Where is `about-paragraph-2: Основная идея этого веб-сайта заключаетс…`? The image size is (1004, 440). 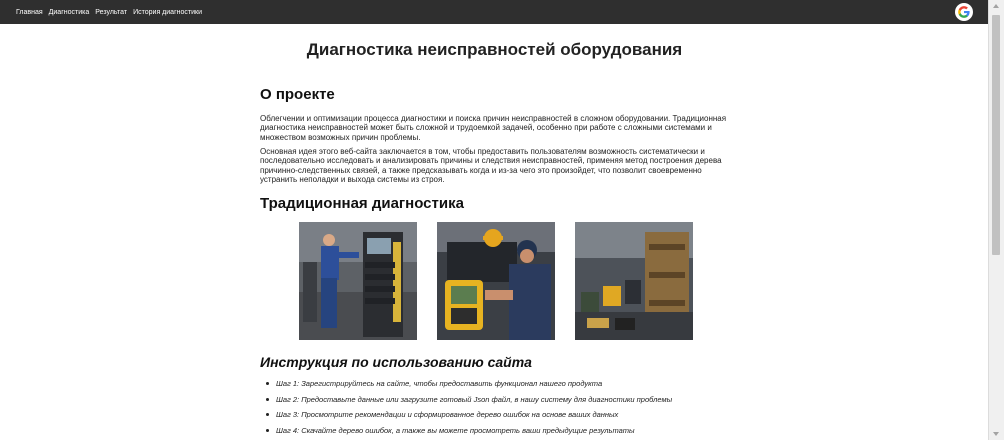 about-paragraph-2: Основная идея этого веб-сайта заключаетс… is located at coordinates (491, 165).